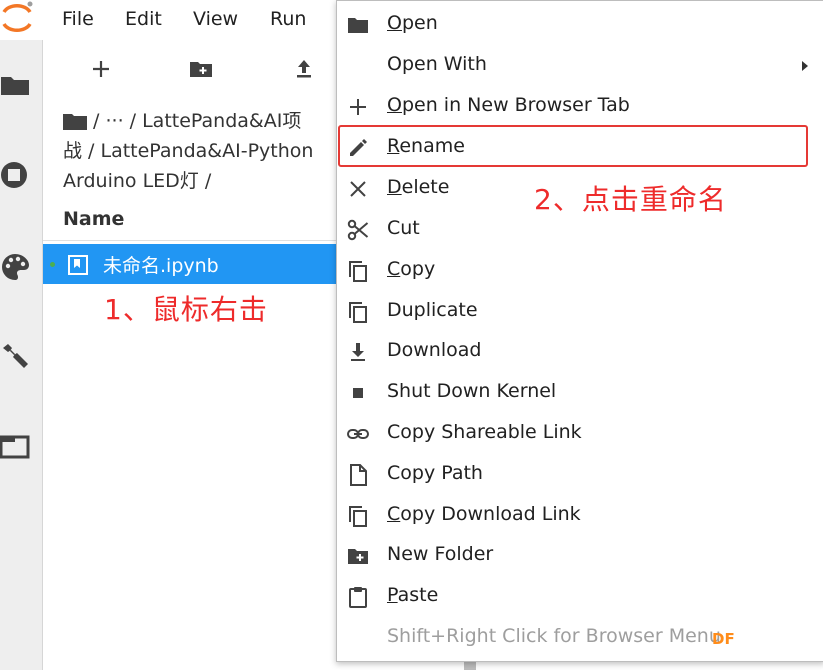 This screenshot has width=823, height=670. What do you see at coordinates (484, 514) in the screenshot?
I see `menu-item-label: Copy Download Link` at bounding box center [484, 514].